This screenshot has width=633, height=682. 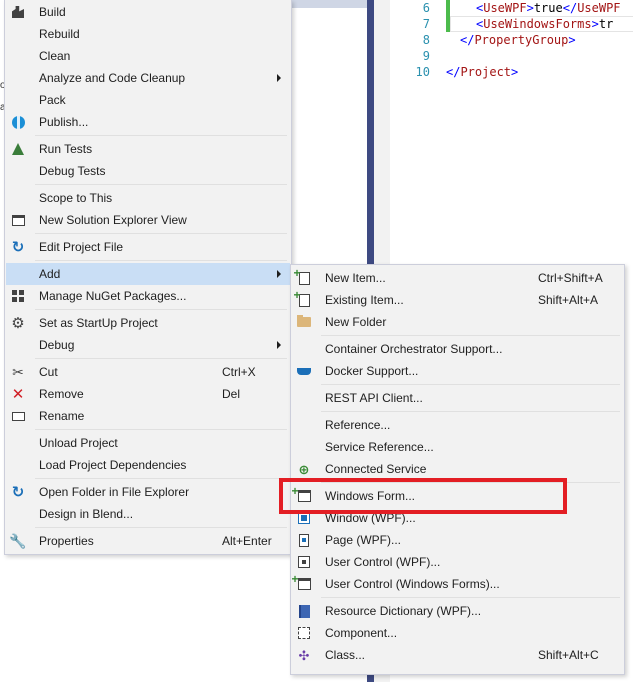 I want to click on edit-arrow-icon: ↻, so click(x=18, y=247).